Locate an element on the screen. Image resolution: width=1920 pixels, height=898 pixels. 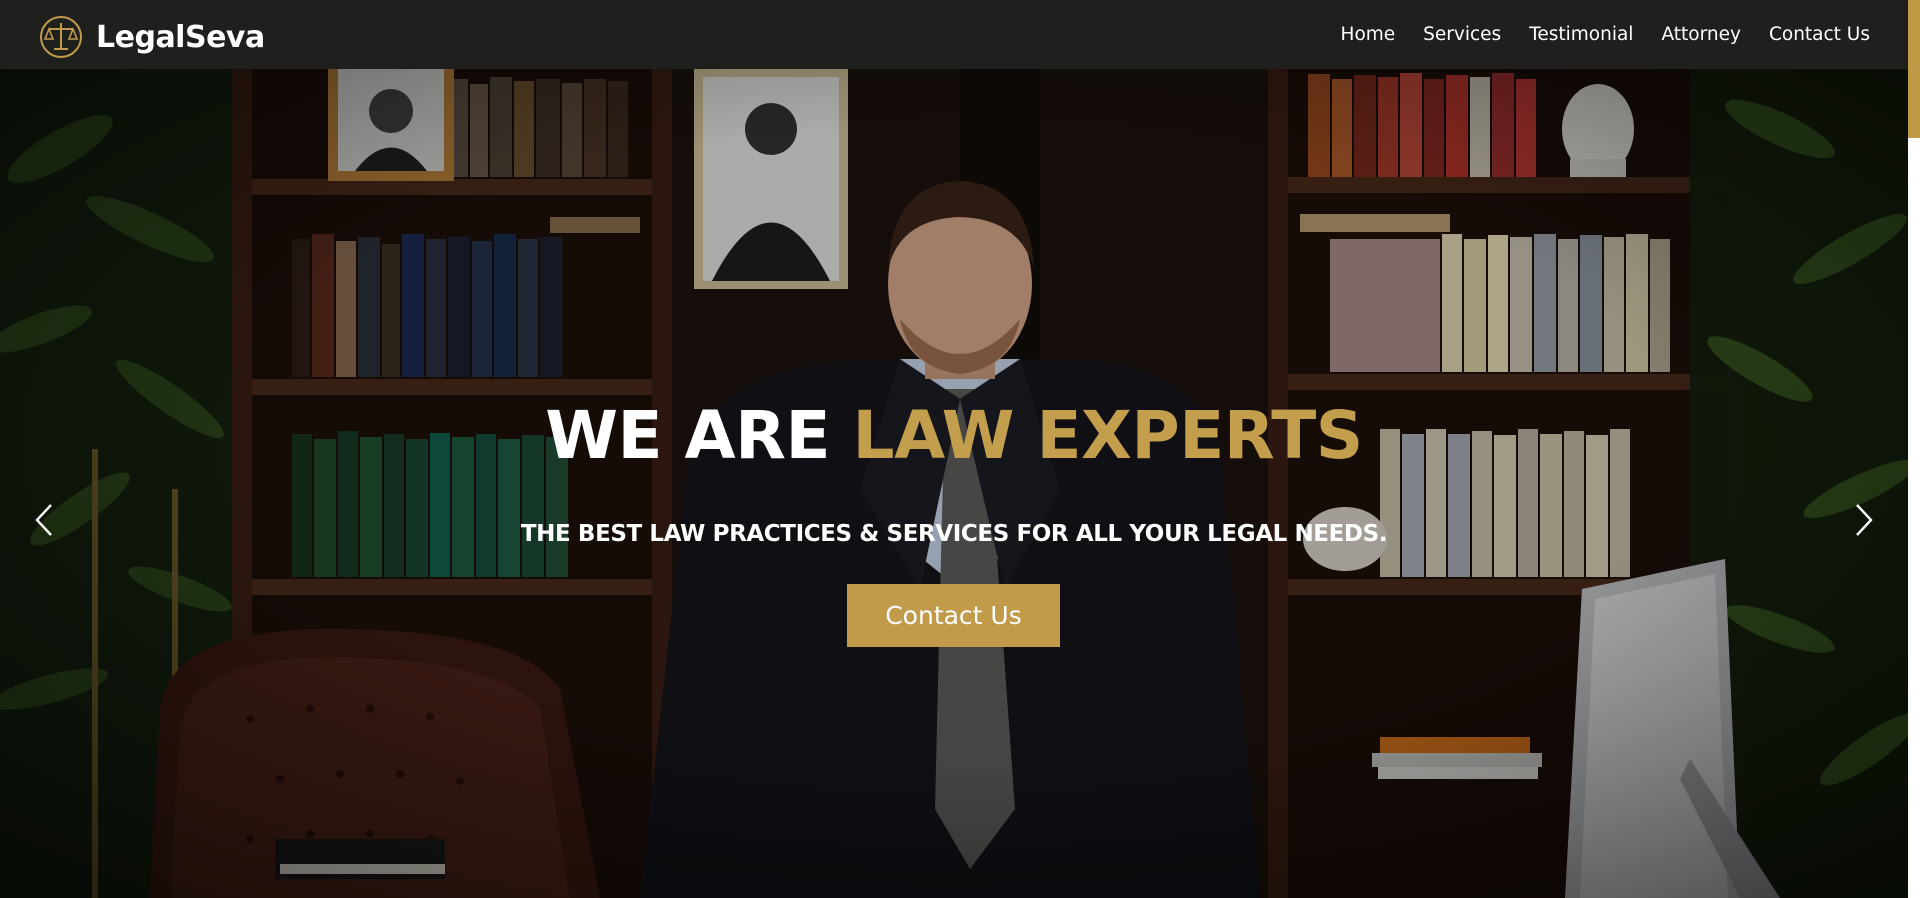
page-scrollbar is located at coordinates (1914, 449).